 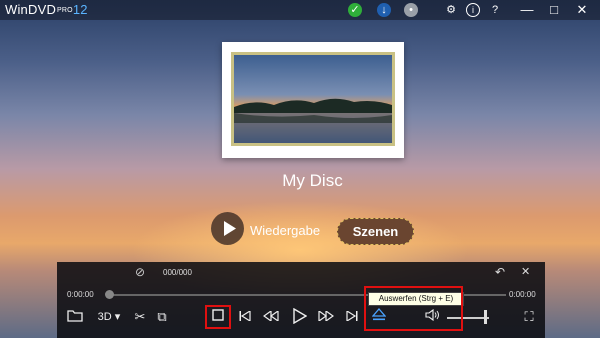 I want to click on gear-icon: ⚙, so click(x=451, y=10).